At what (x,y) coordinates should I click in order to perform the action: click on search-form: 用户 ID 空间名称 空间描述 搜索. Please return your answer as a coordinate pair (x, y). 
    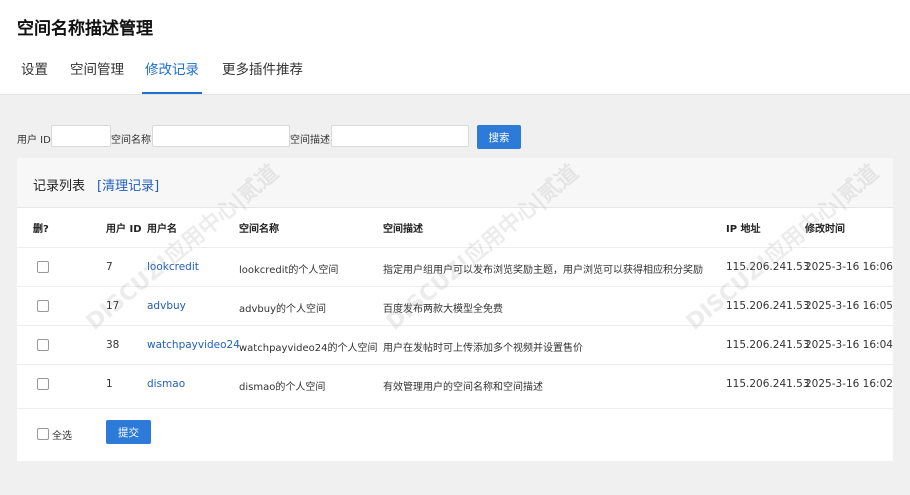
    Looking at the image, I should click on (455, 138).